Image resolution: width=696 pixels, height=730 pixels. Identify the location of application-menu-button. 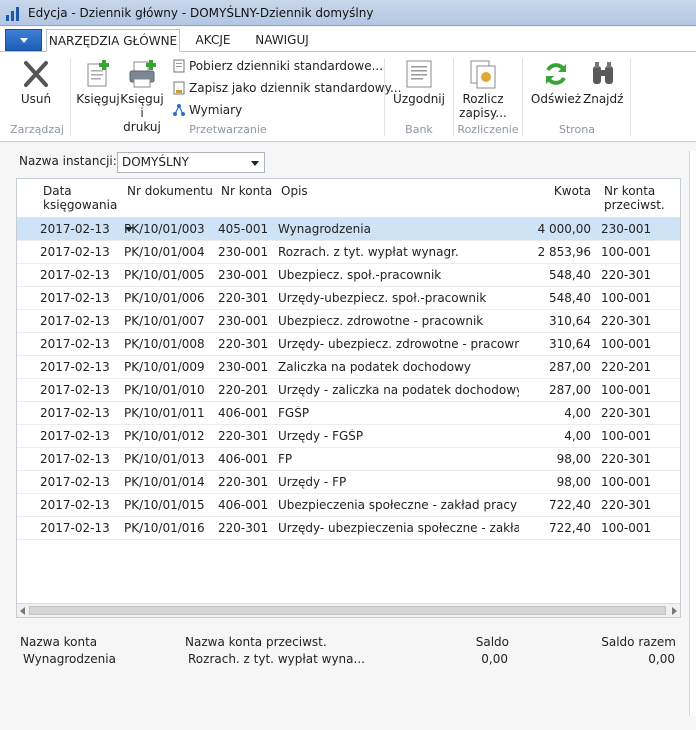
(23, 40).